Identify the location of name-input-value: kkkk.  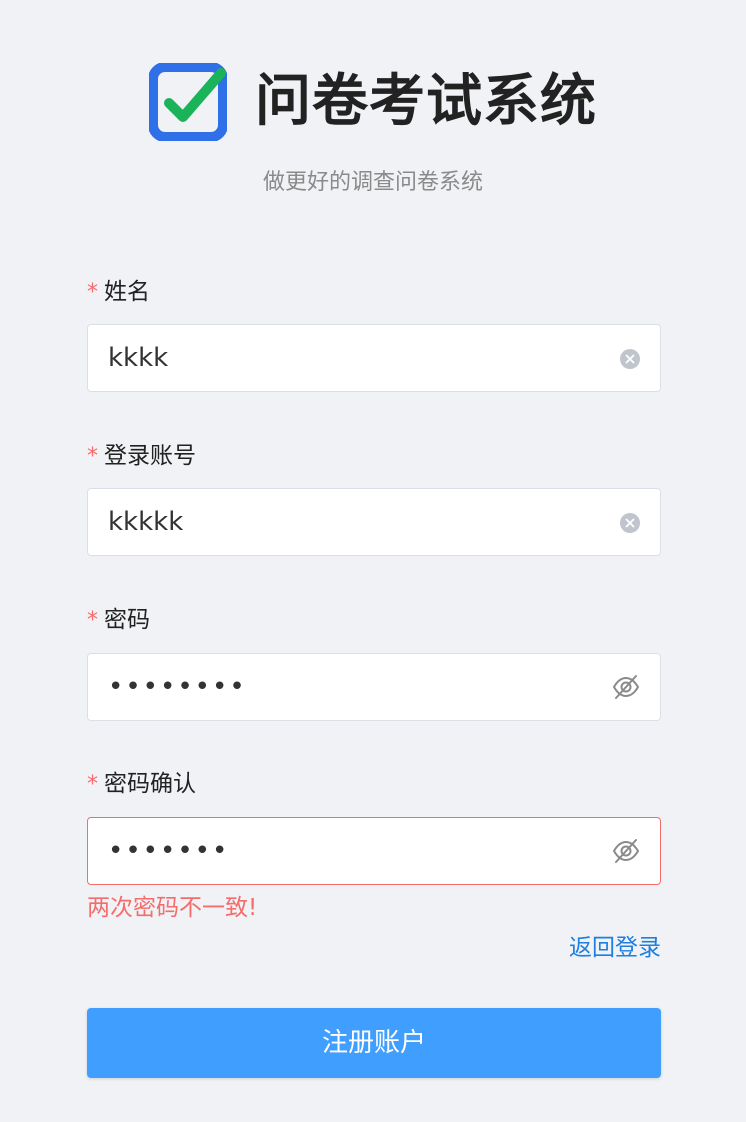
(138, 358).